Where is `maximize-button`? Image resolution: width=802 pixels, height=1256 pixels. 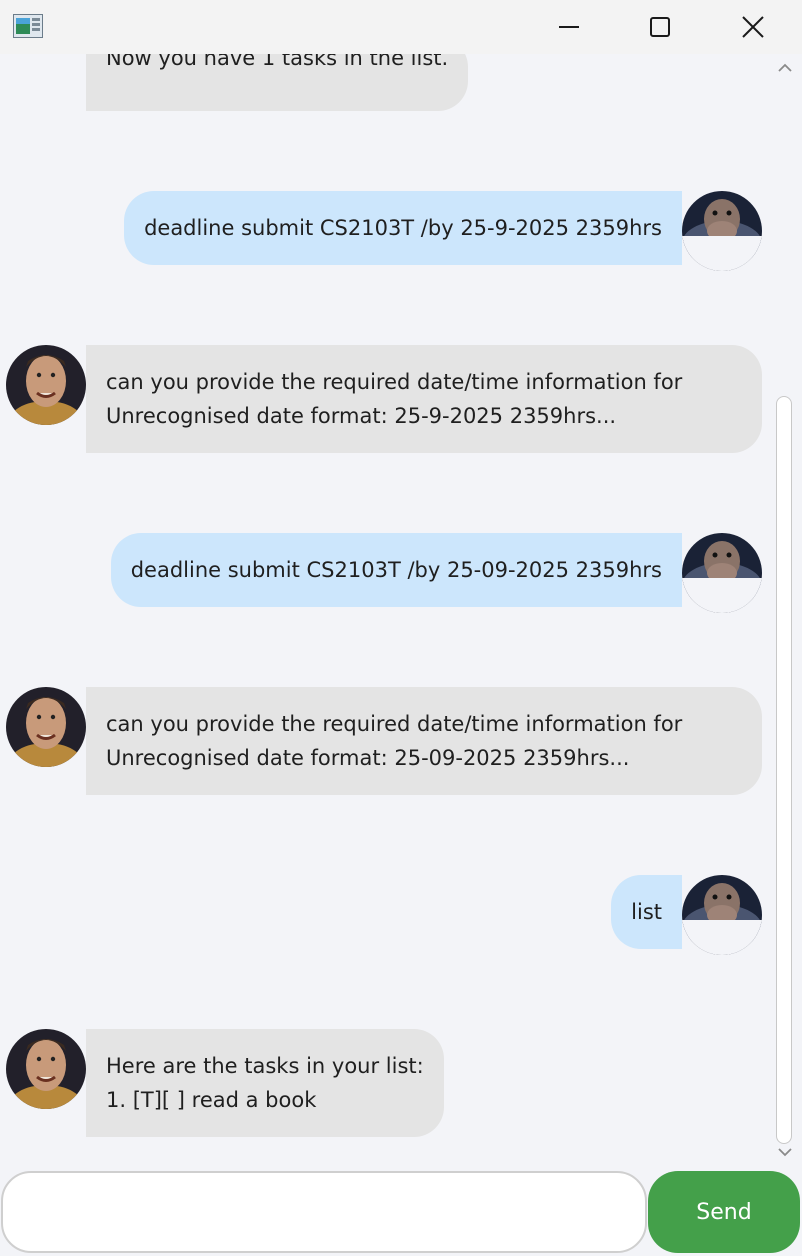 maximize-button is located at coordinates (660, 27).